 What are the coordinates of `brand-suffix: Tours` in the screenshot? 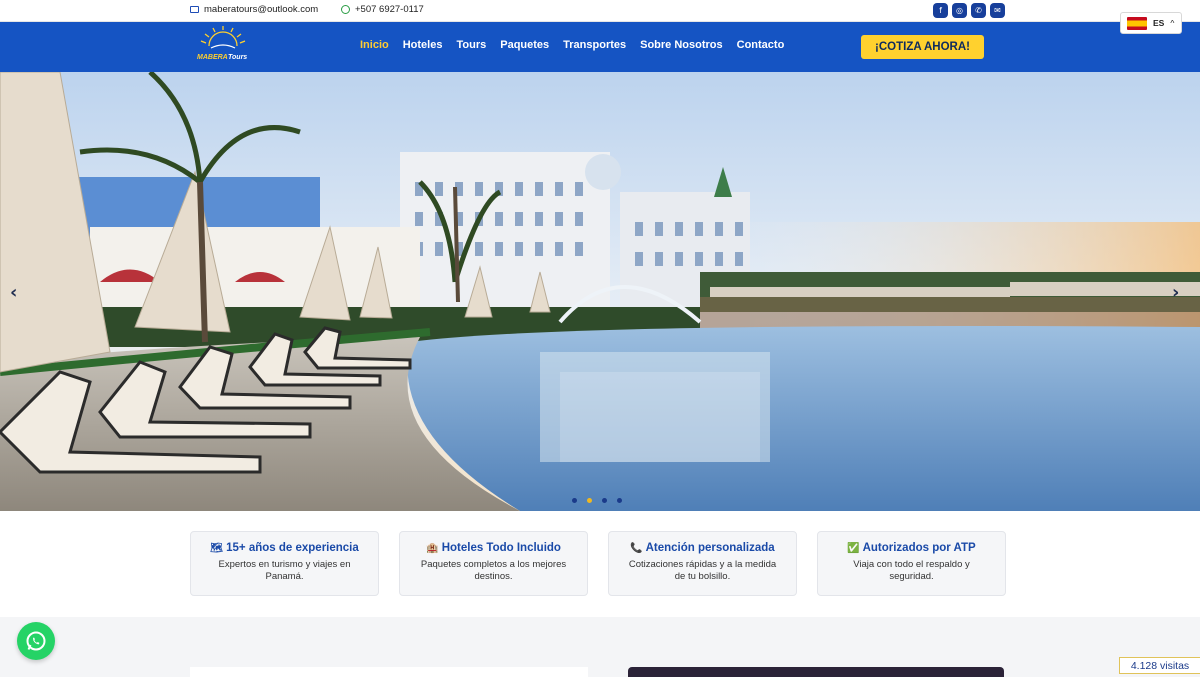 It's located at (237, 57).